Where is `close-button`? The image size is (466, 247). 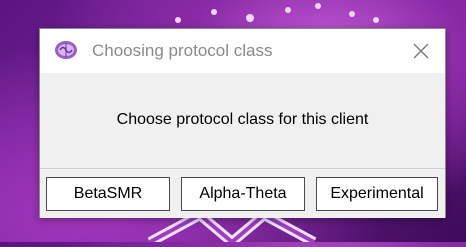 close-button is located at coordinates (421, 51).